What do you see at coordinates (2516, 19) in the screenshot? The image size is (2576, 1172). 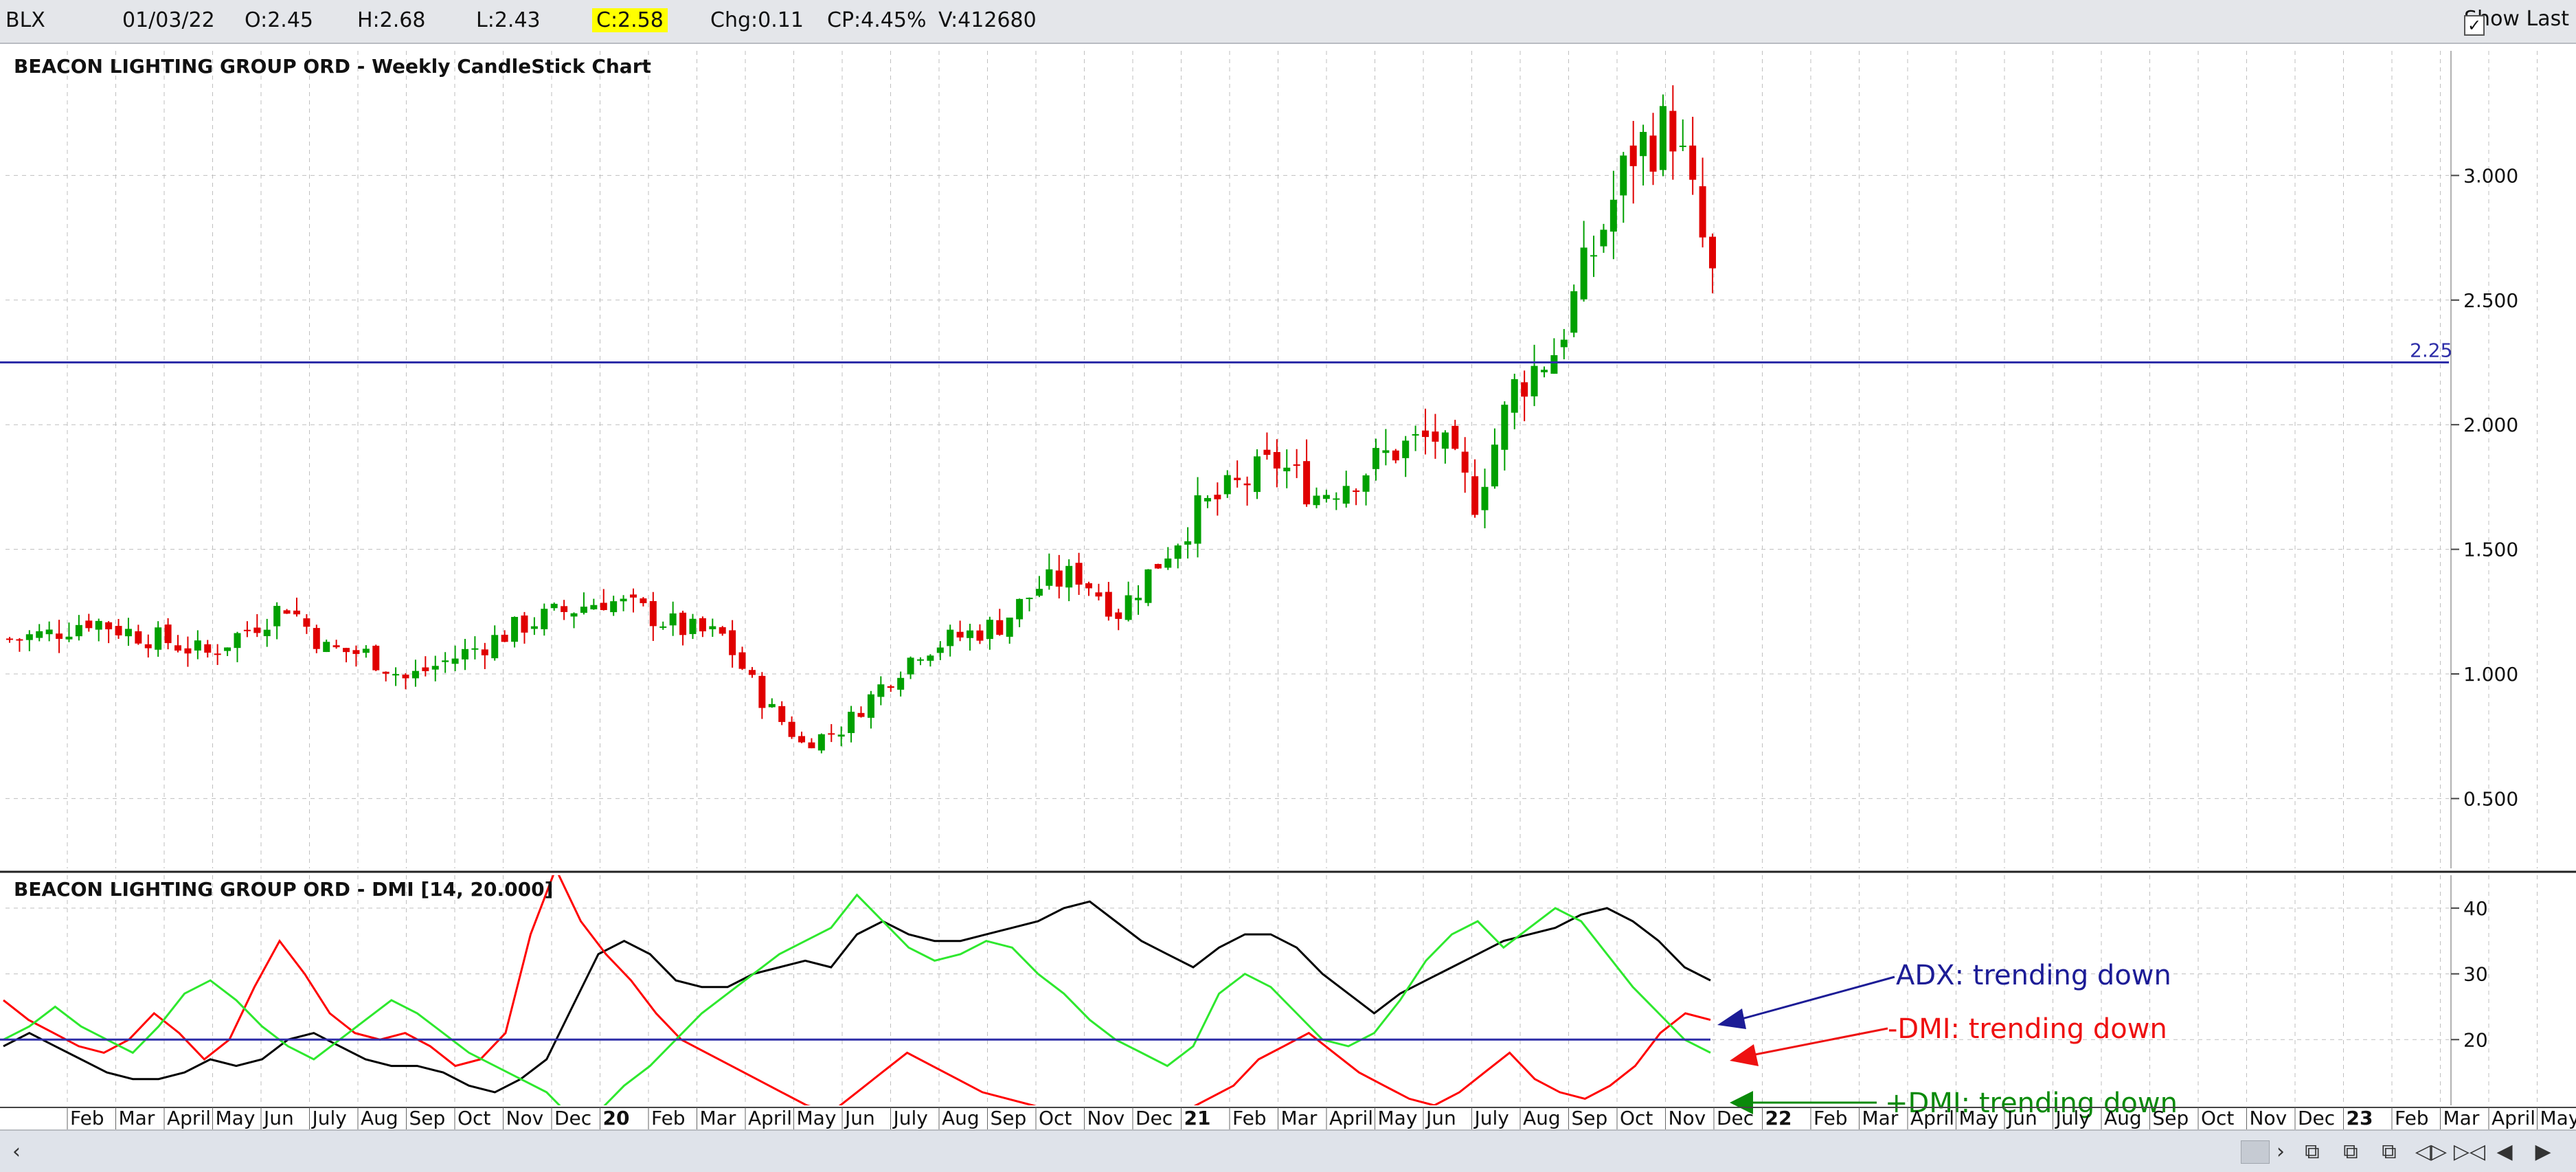 I see `show-last-toggle: ✓ Show Last` at bounding box center [2516, 19].